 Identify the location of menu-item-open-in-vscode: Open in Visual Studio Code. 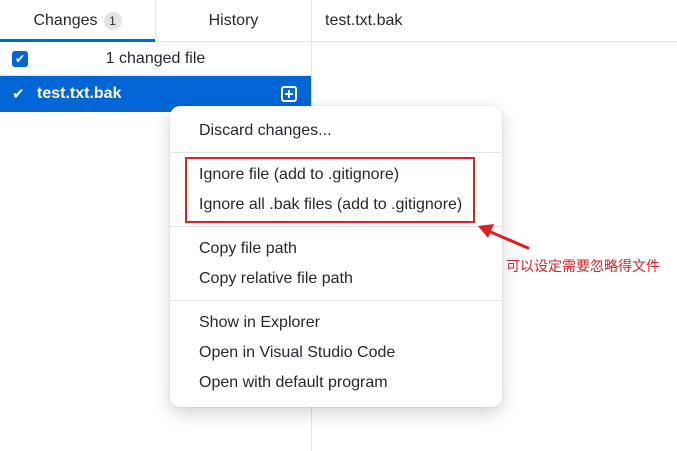
(336, 353).